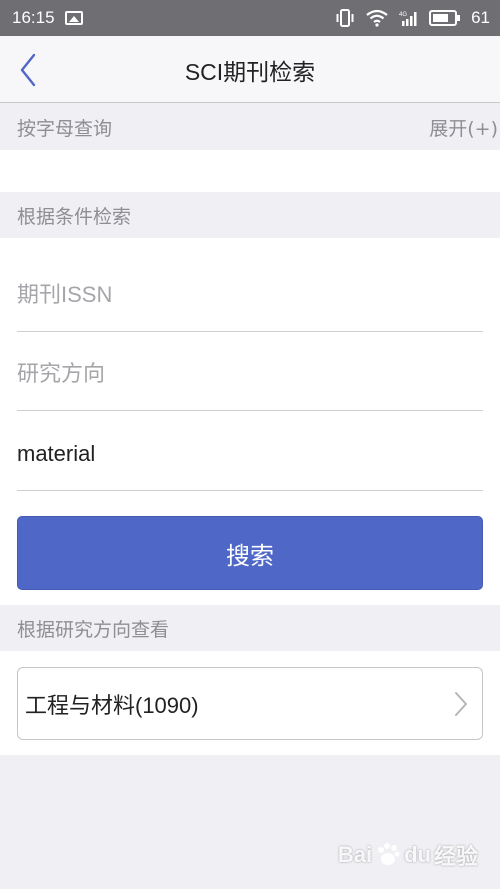 Image resolution: width=500 pixels, height=889 pixels. Describe the element at coordinates (455, 856) in the screenshot. I see `watermark-tagline: 经验` at that location.